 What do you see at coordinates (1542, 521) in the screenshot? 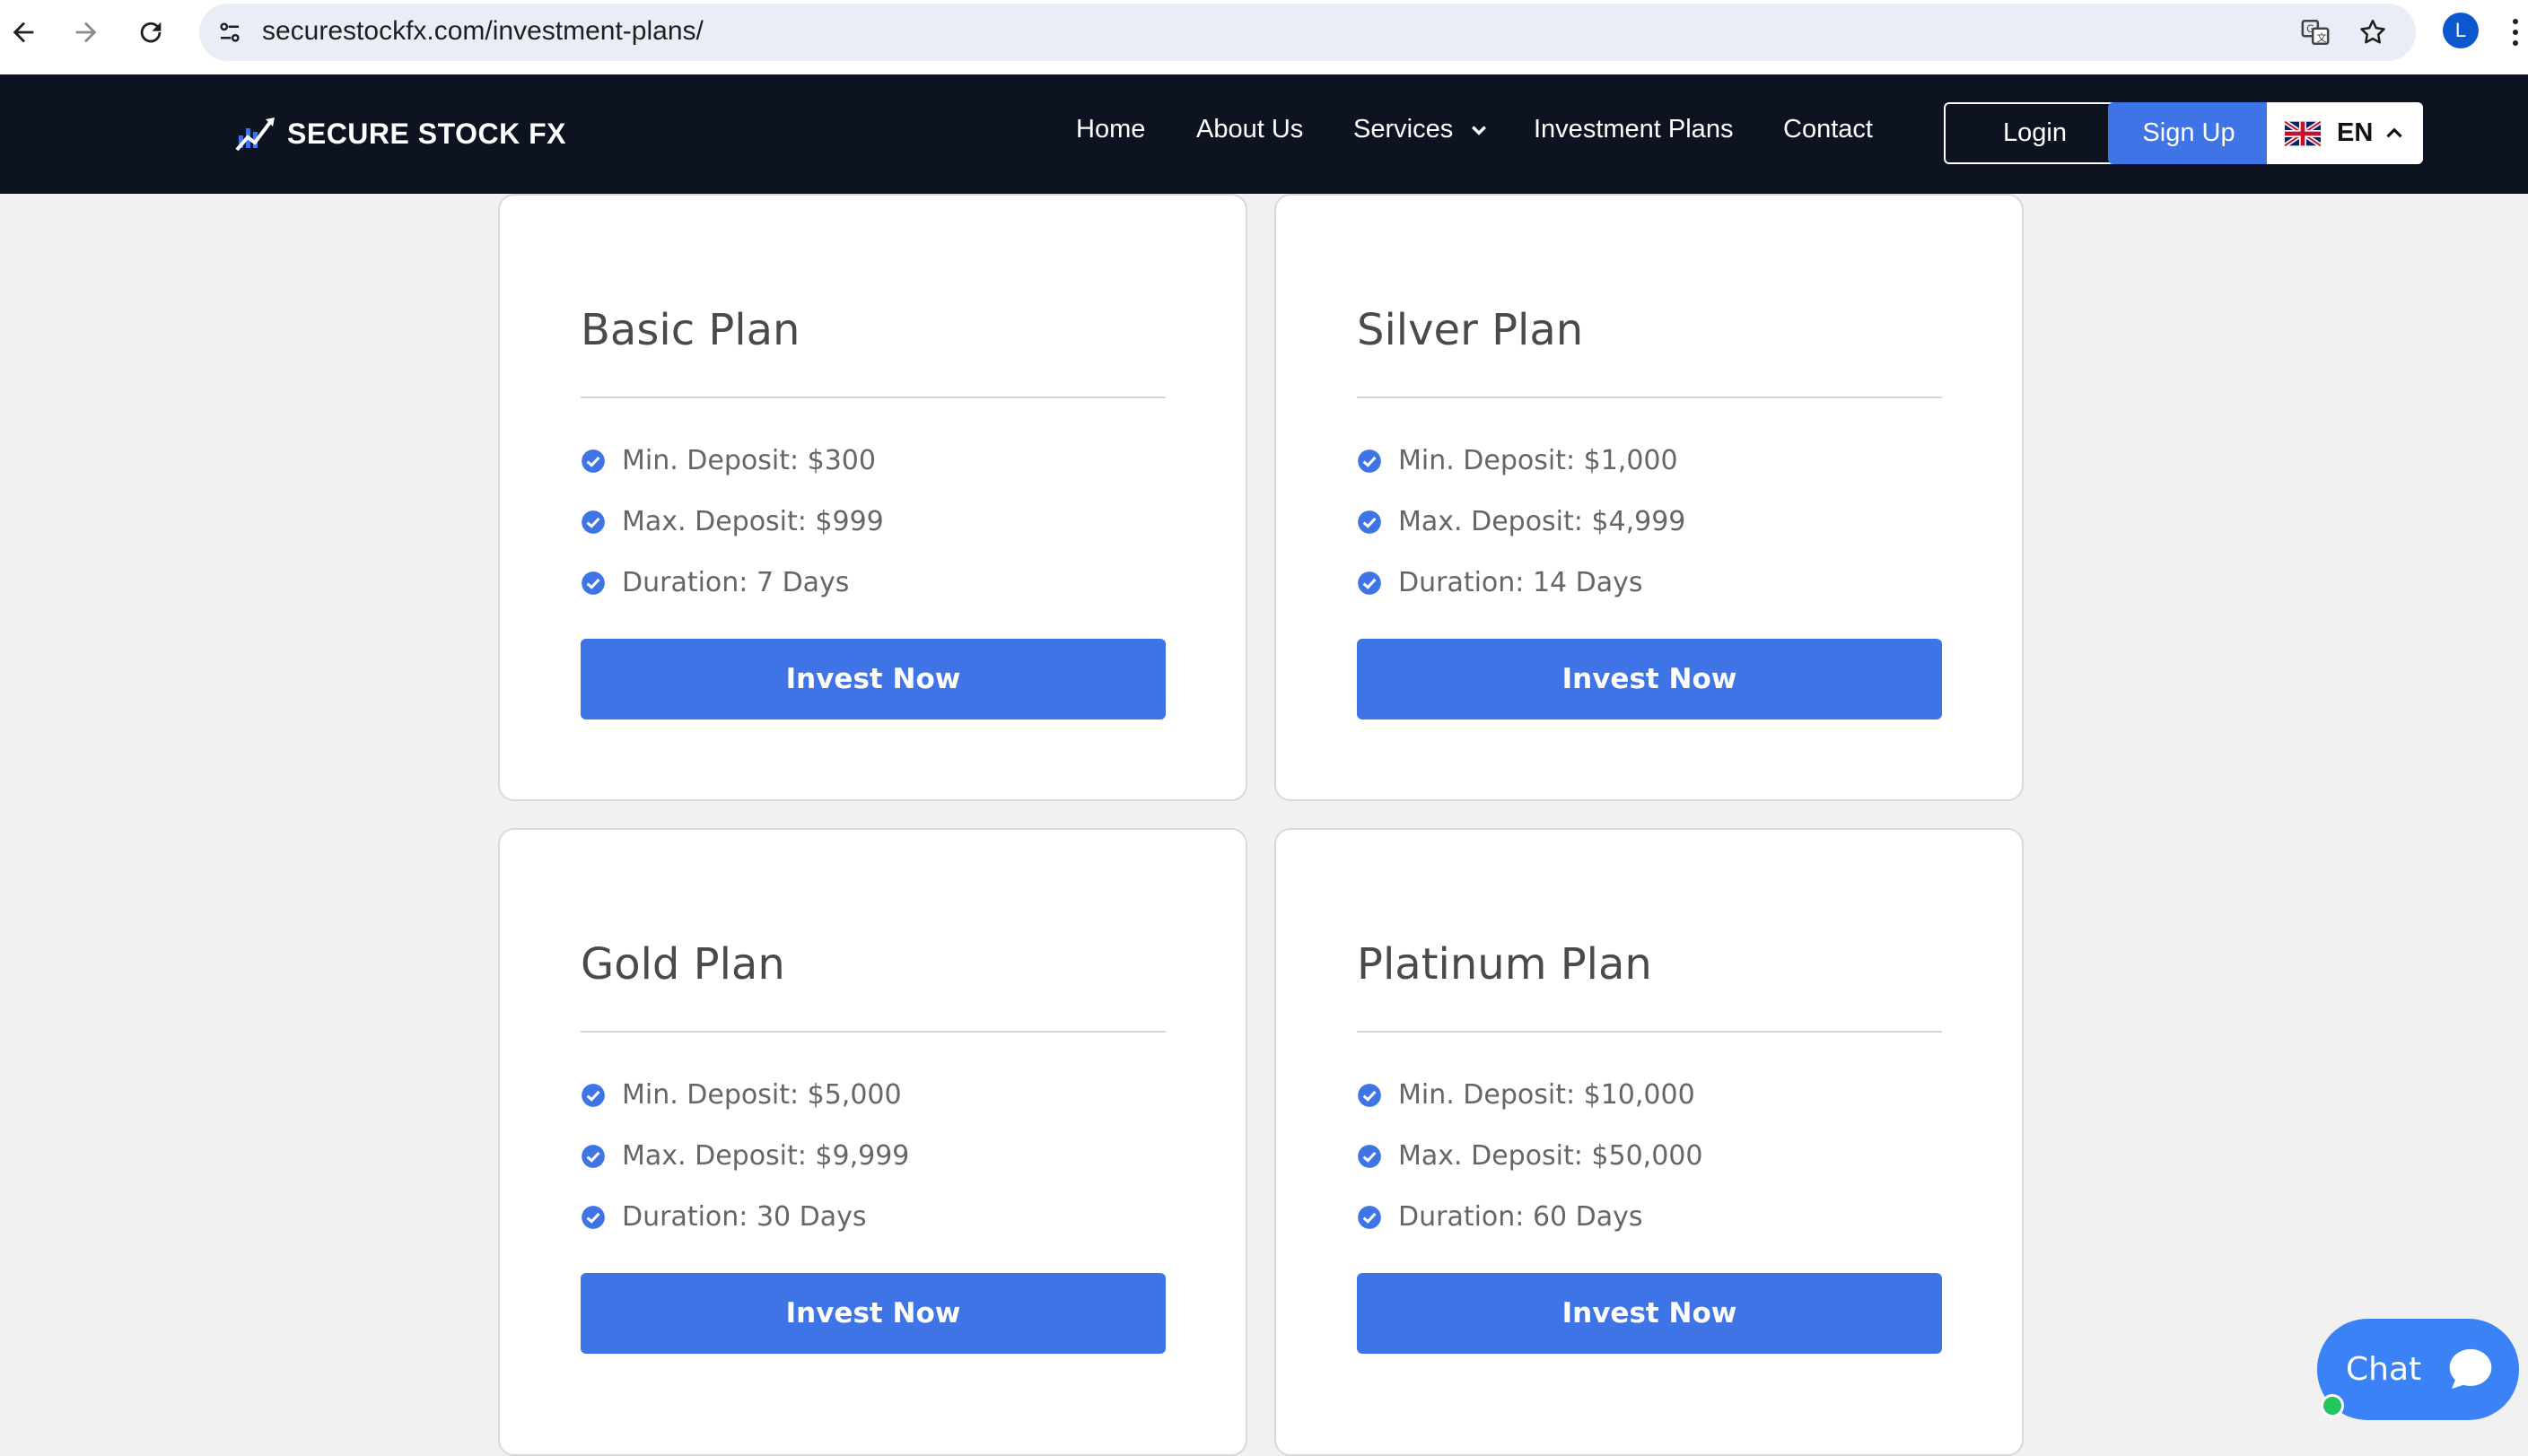
I see `plan-feature-text: Max. Deposit: $4,999` at bounding box center [1542, 521].